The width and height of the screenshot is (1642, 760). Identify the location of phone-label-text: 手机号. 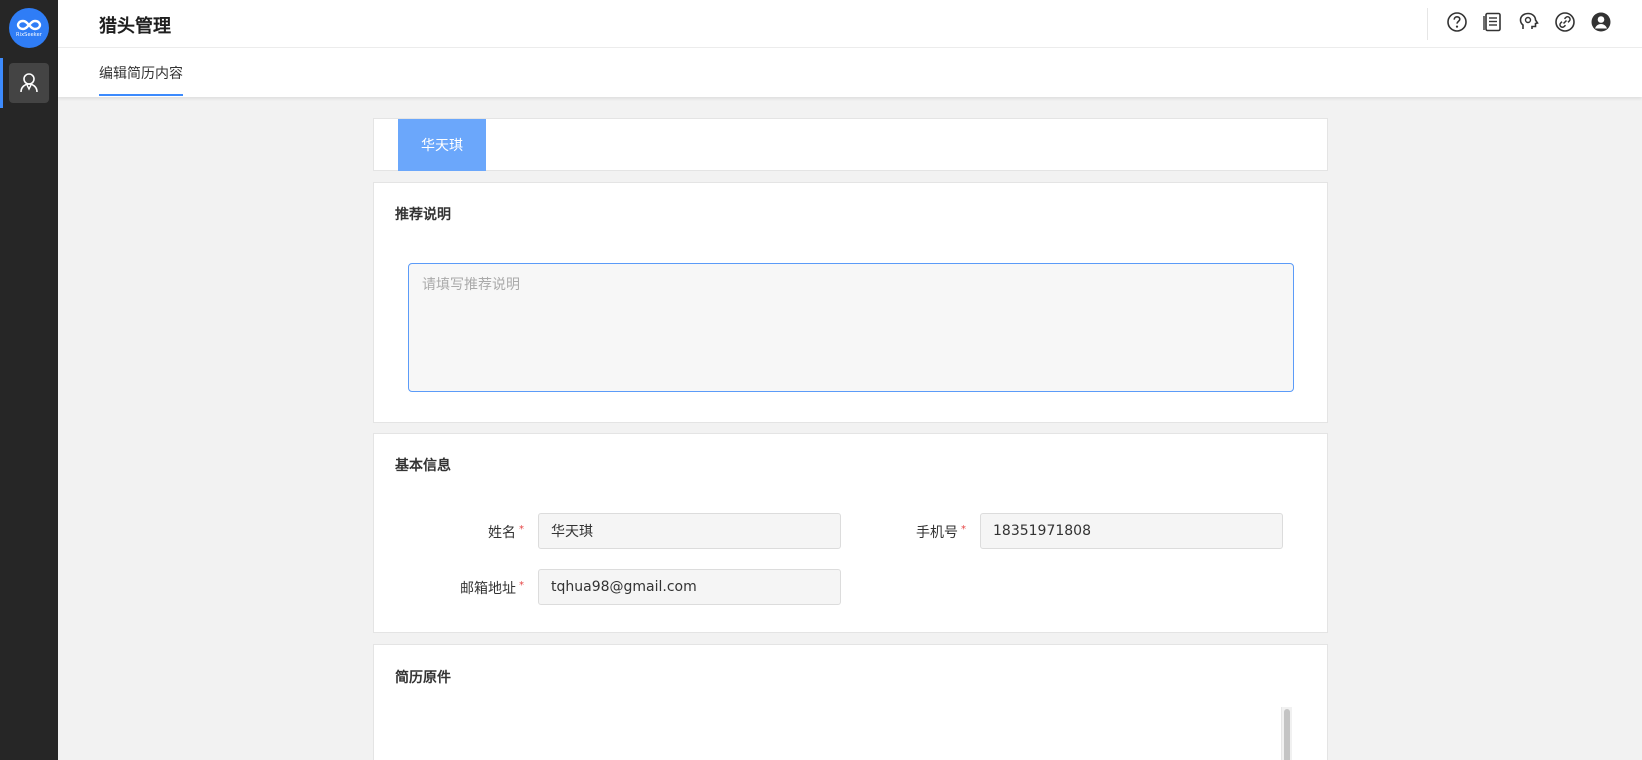
(937, 533).